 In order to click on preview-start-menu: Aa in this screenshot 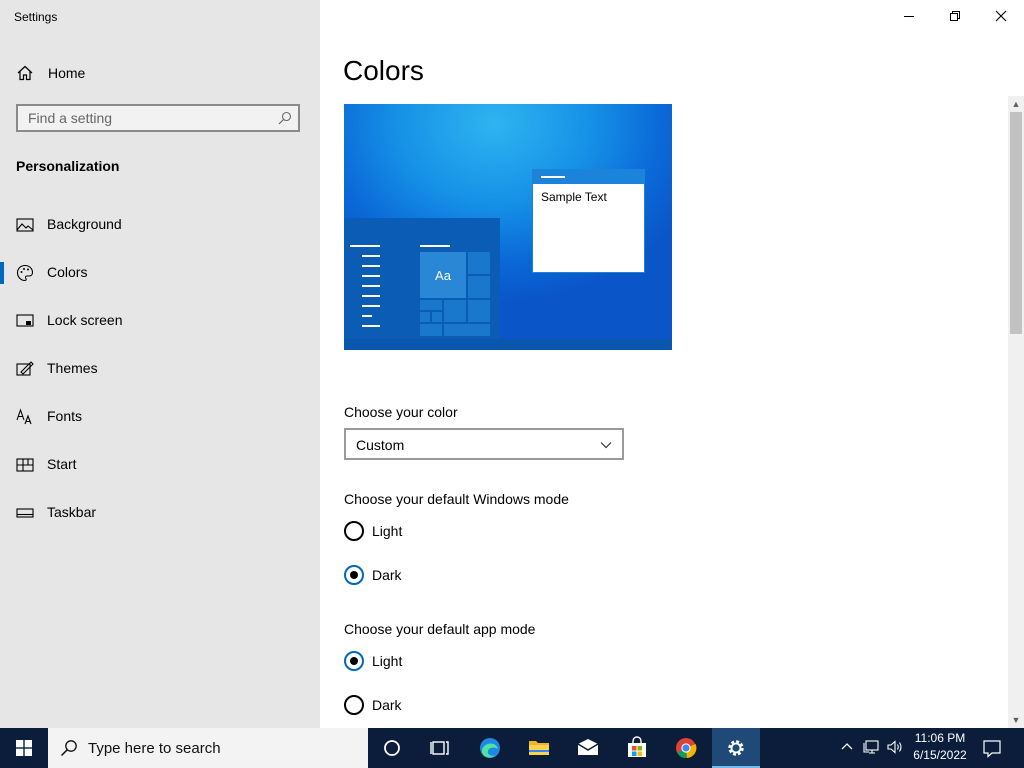, I will do `click(422, 278)`.